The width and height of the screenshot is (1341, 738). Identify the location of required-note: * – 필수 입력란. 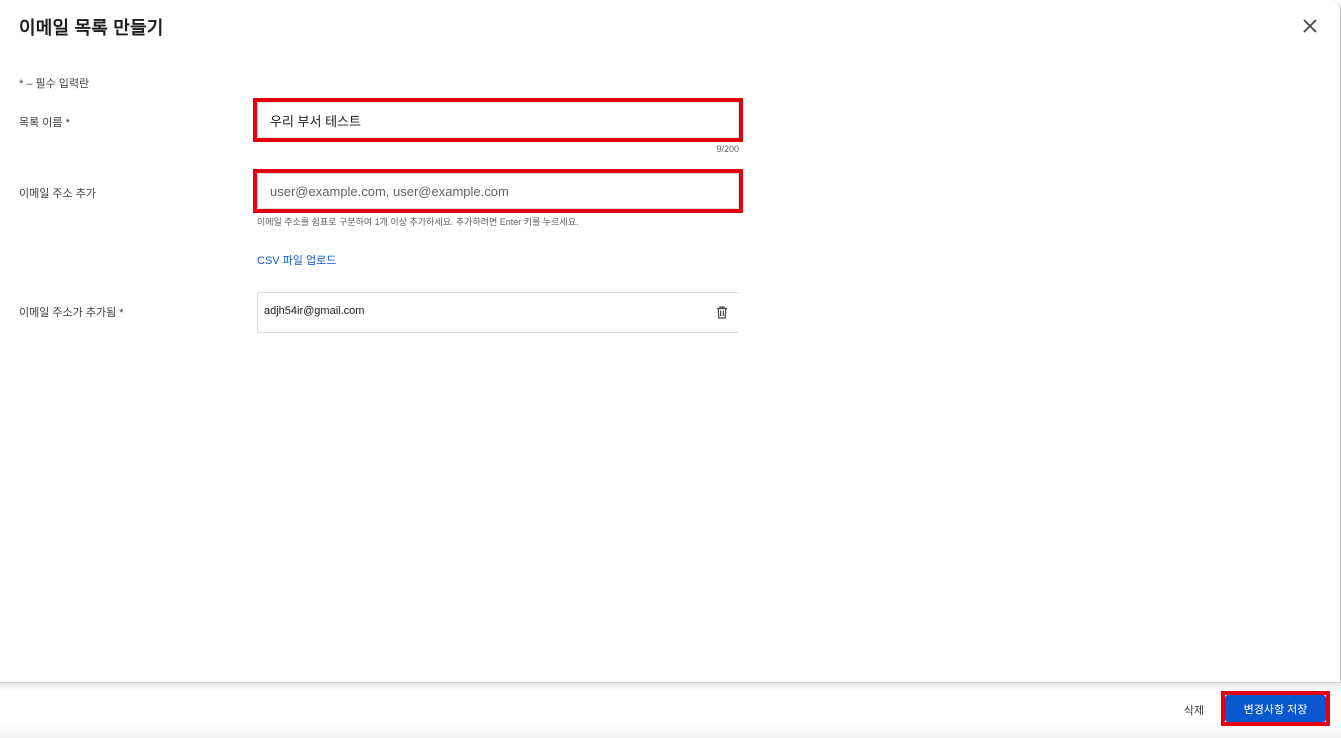
(54, 84).